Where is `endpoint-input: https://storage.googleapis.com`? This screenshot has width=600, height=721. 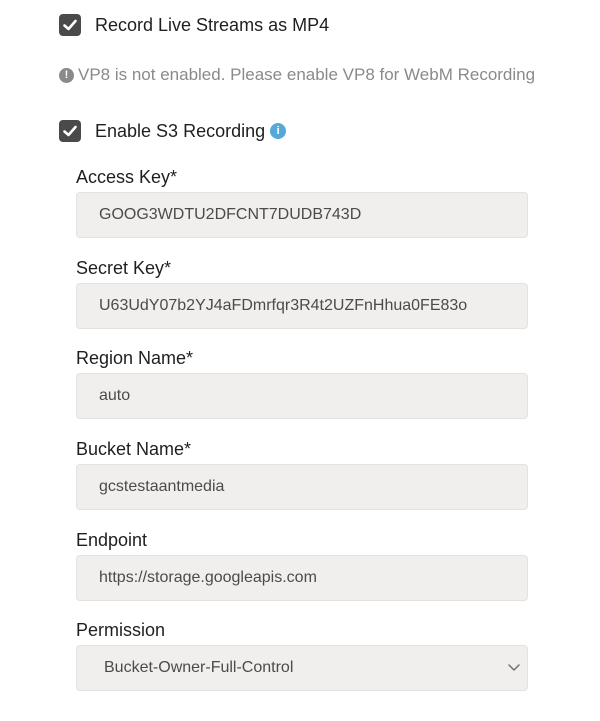
endpoint-input: https://storage.googleapis.com is located at coordinates (302, 578).